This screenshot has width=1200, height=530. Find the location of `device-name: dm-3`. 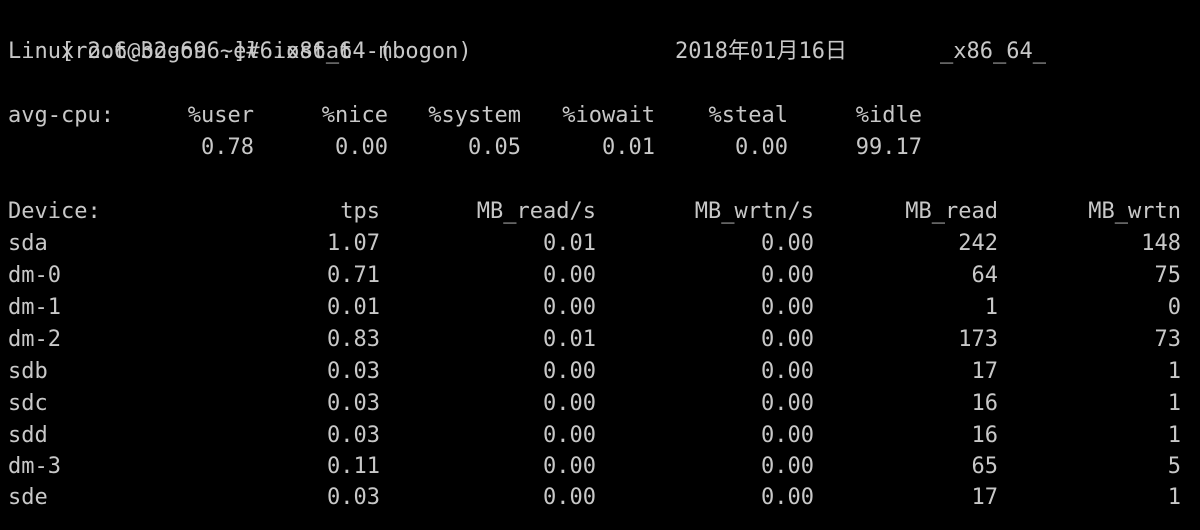

device-name: dm-3 is located at coordinates (34, 466).